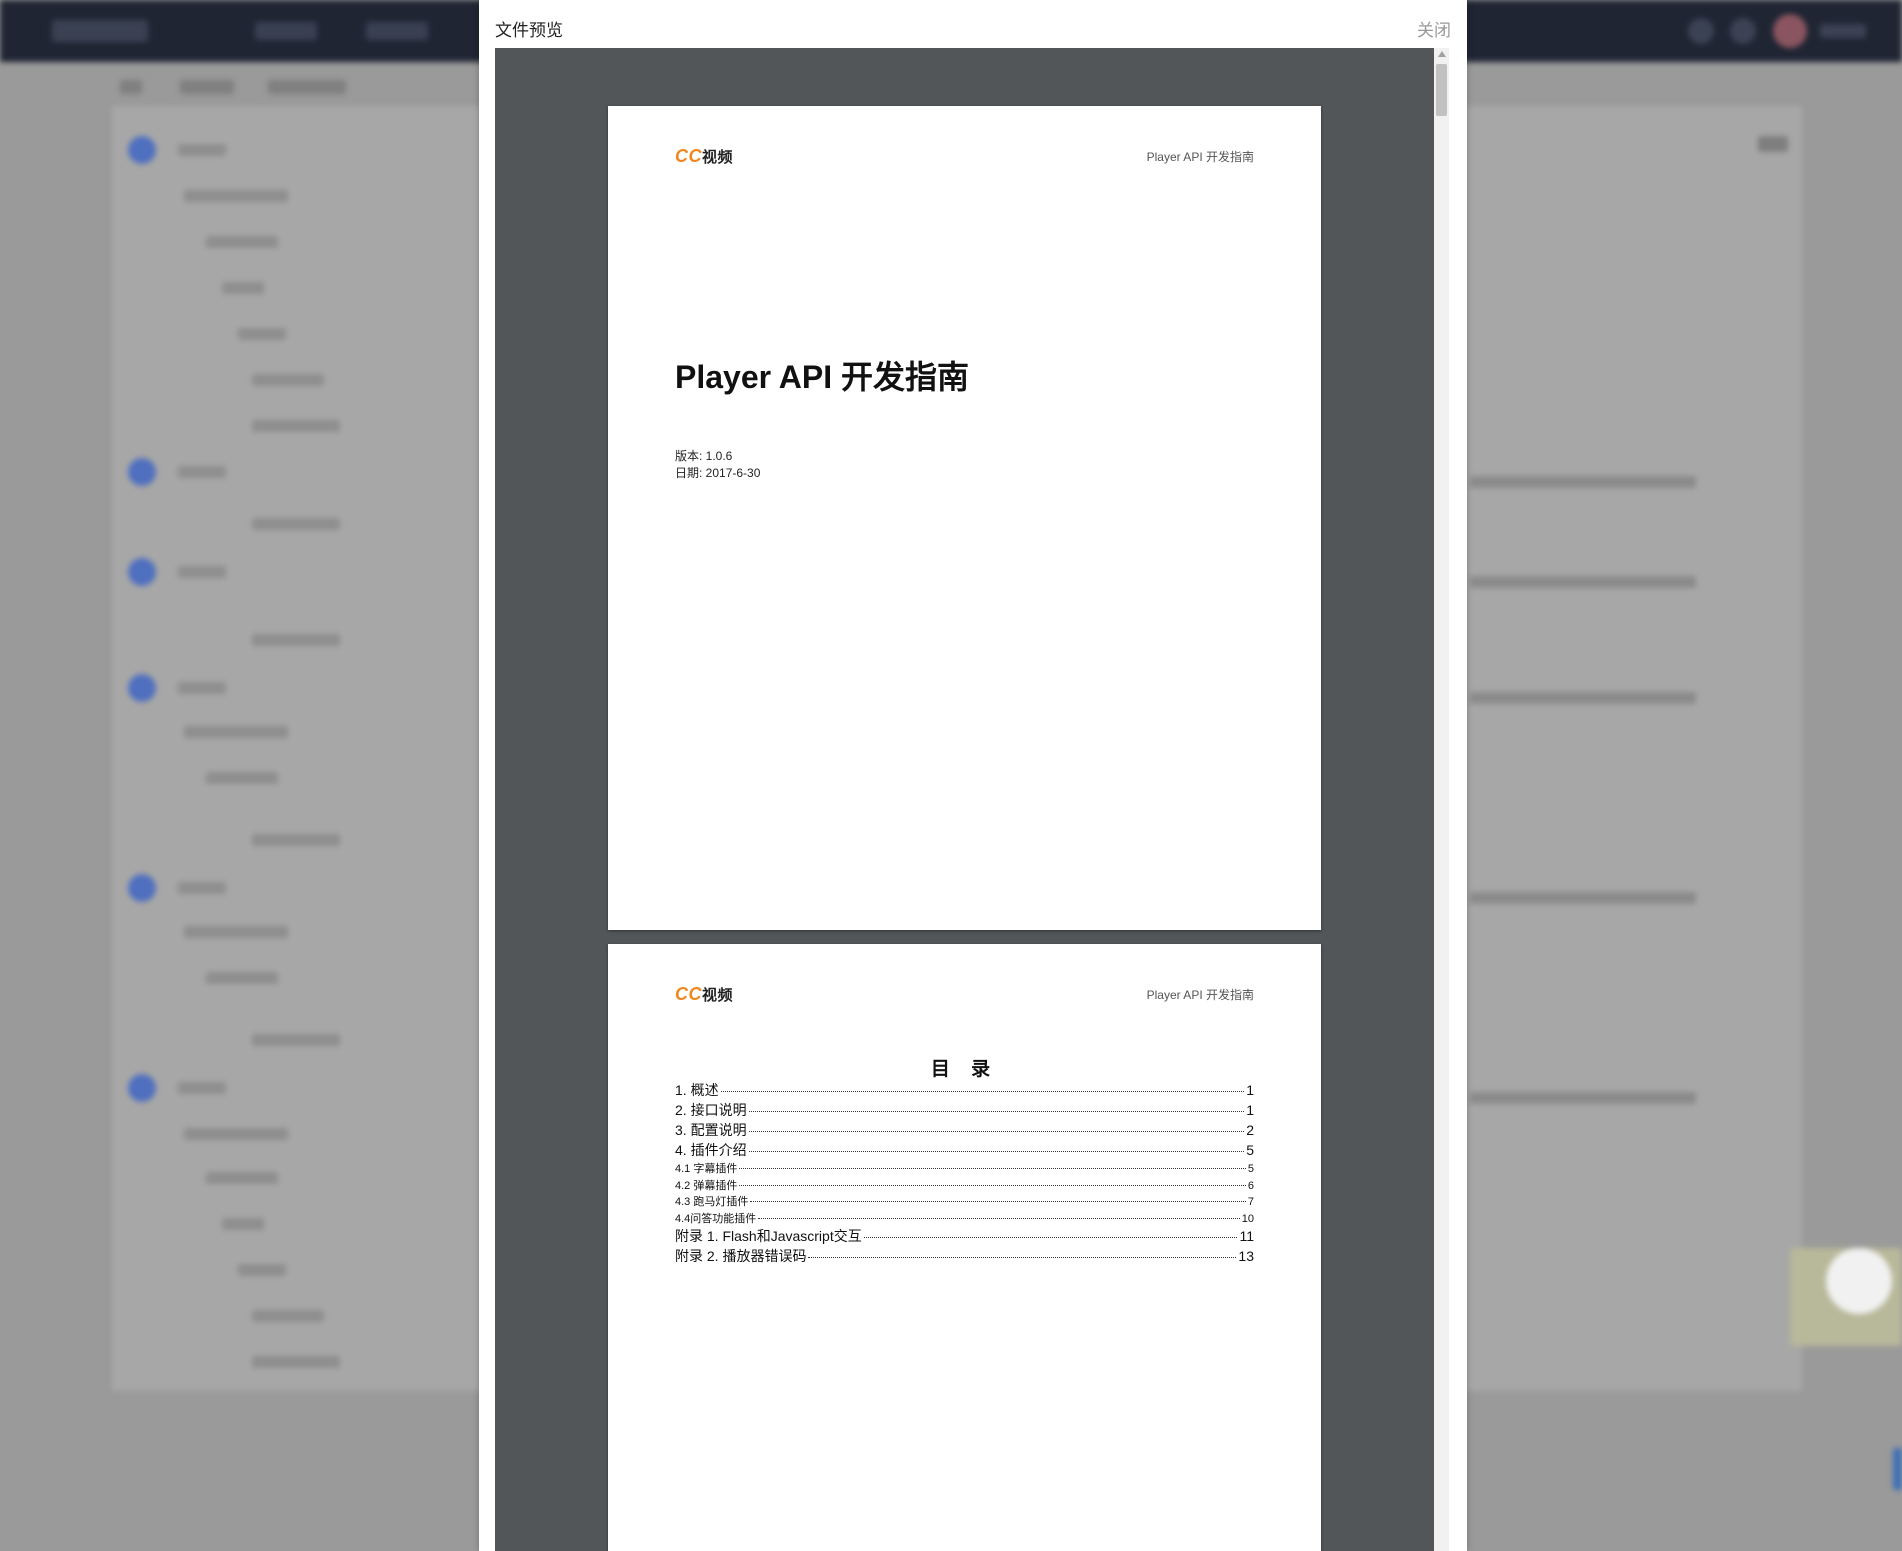 The width and height of the screenshot is (1902, 1551). I want to click on toc-entry: 4.1 字幕插件 5, so click(964, 1168).